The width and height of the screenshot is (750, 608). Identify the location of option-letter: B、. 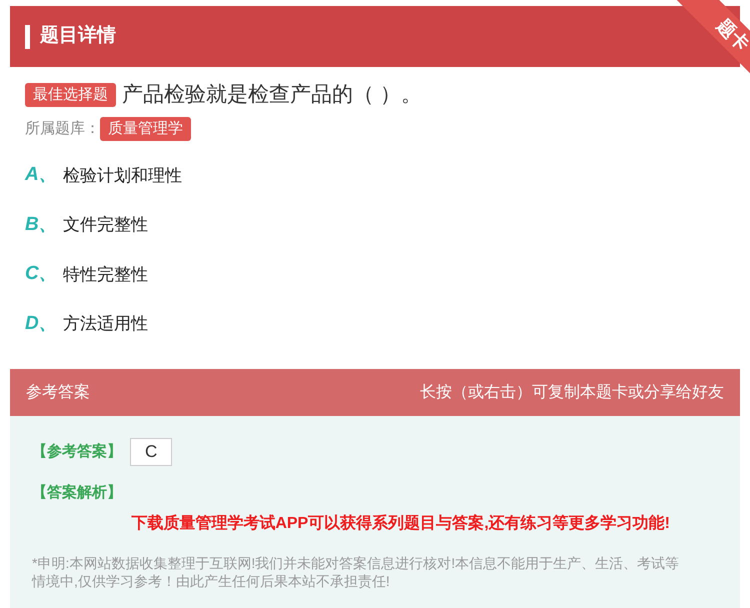
(42, 224).